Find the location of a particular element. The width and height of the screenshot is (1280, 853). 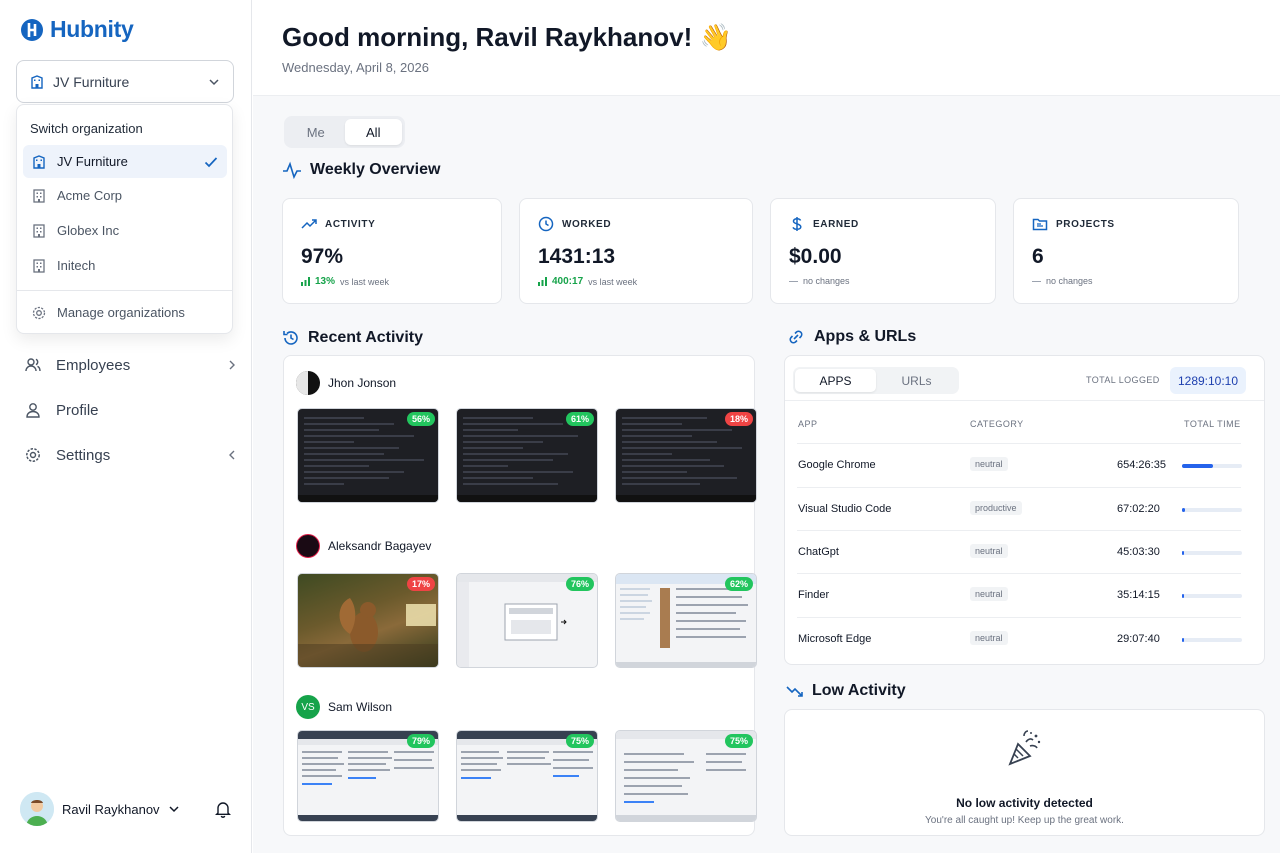

total-logged-value: 1289:10:10 is located at coordinates (1208, 380).